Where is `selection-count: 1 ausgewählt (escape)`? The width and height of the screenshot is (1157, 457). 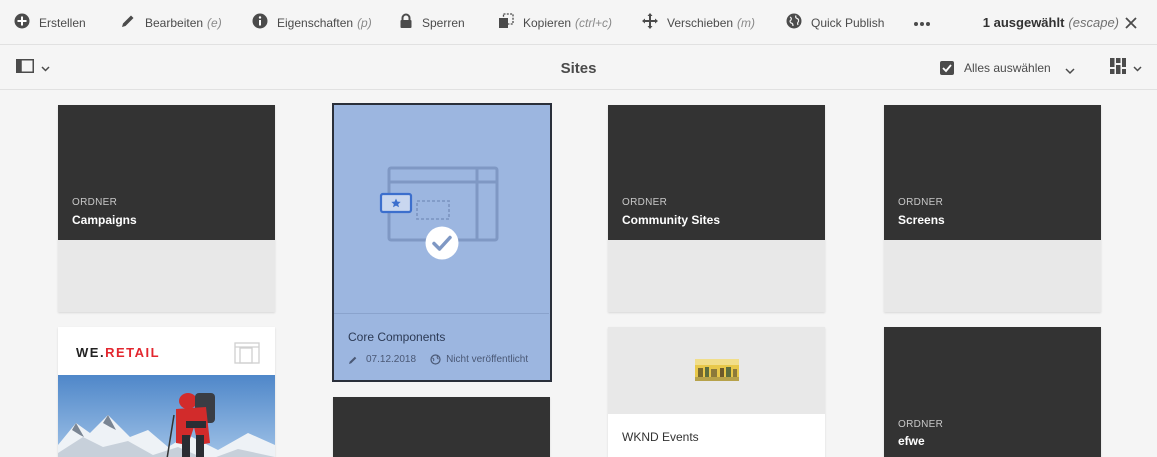 selection-count: 1 ausgewählt (escape) is located at coordinates (1051, 22).